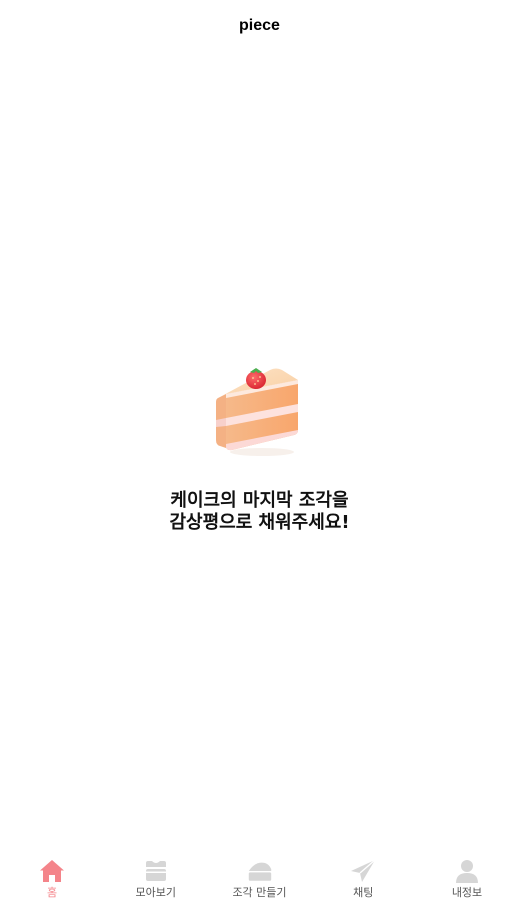 This screenshot has width=519, height=913. What do you see at coordinates (52, 892) in the screenshot?
I see `tab-home-label: 홈` at bounding box center [52, 892].